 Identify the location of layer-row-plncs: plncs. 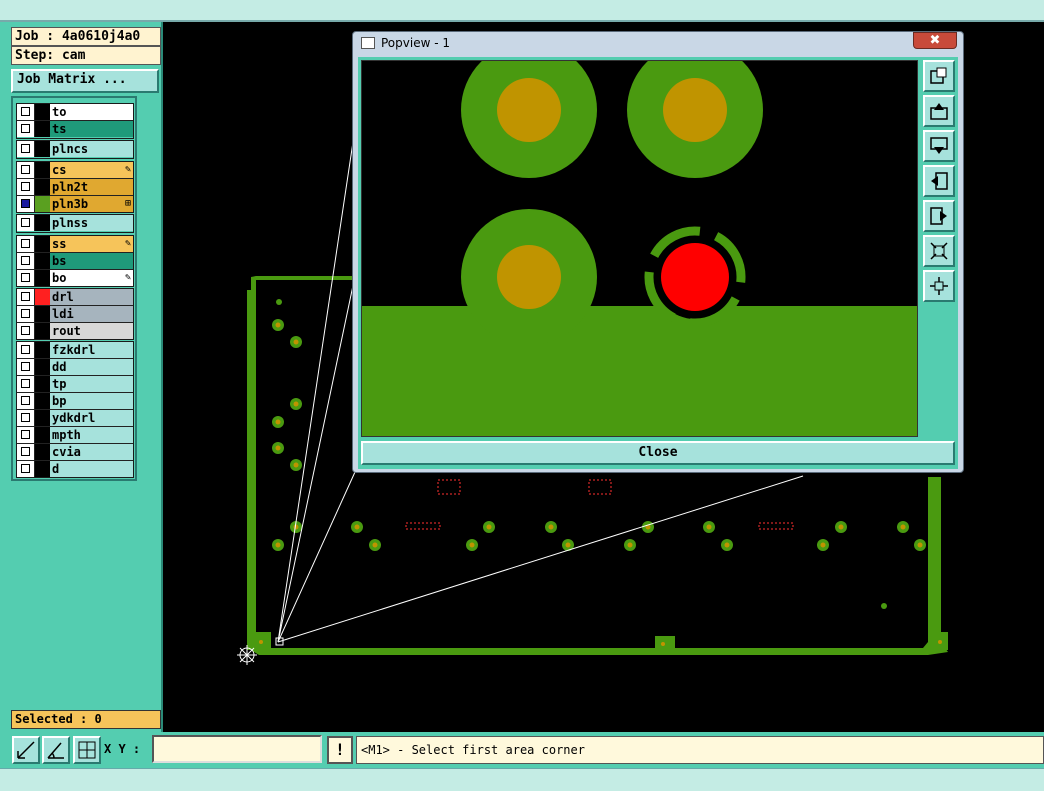
(75, 149).